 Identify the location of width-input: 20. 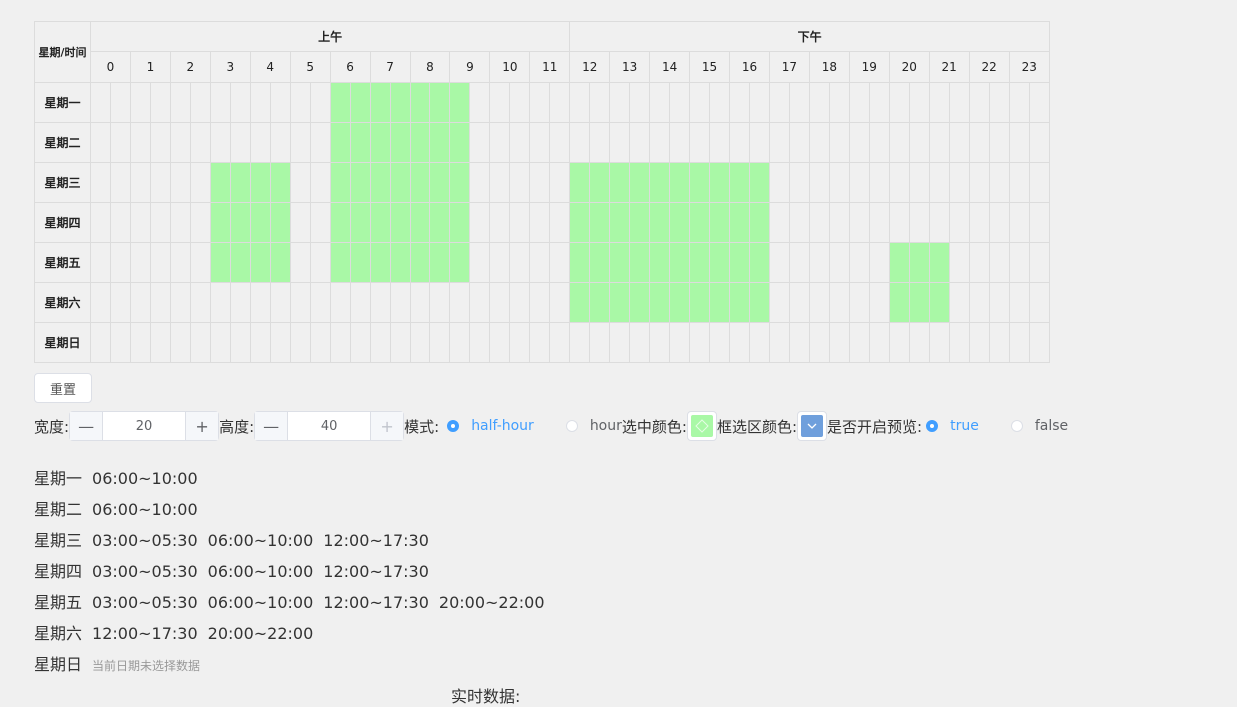
(144, 426).